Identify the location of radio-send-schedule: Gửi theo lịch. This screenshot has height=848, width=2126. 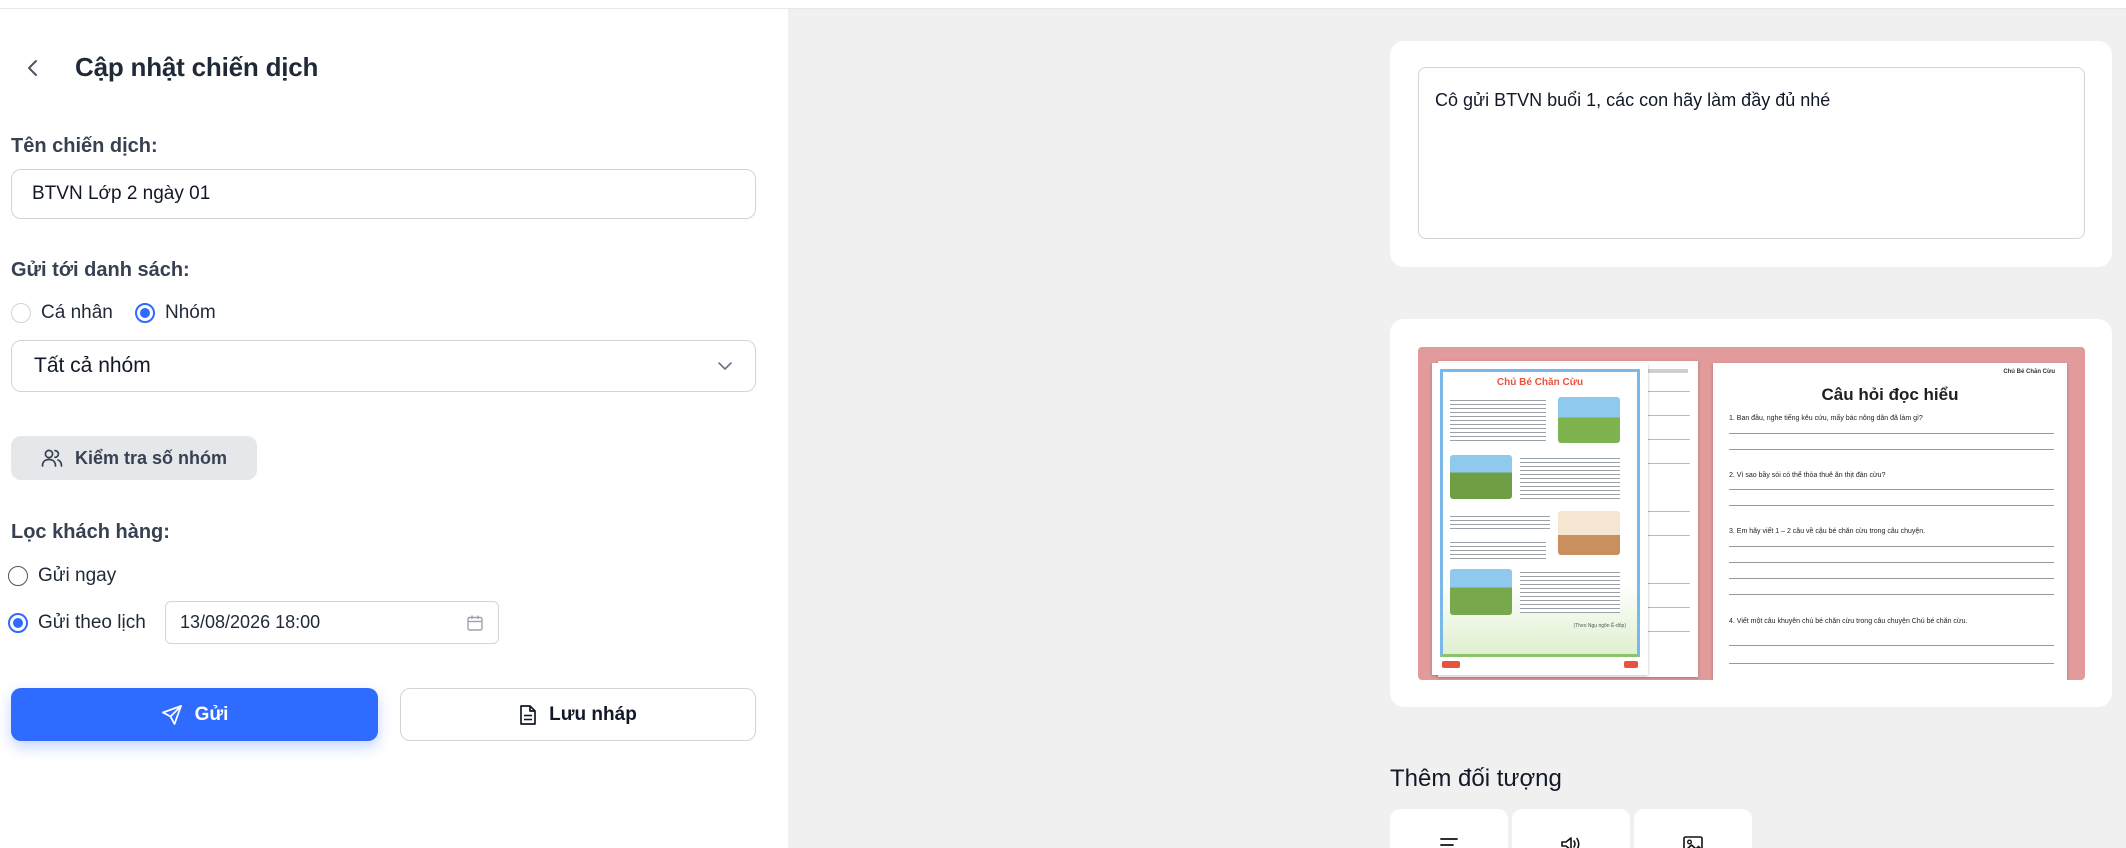
(77, 623).